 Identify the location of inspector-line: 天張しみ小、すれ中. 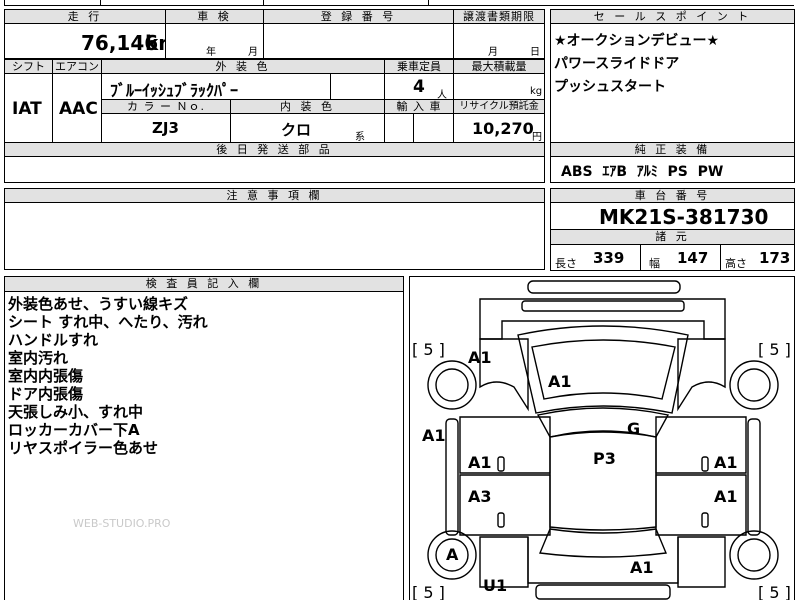
(76, 412).